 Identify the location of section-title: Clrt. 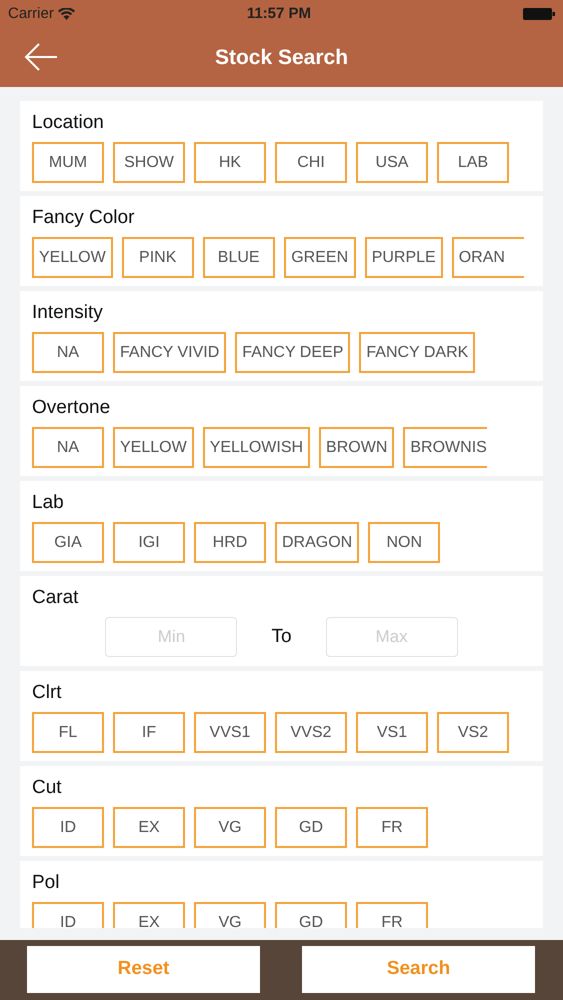
(47, 693).